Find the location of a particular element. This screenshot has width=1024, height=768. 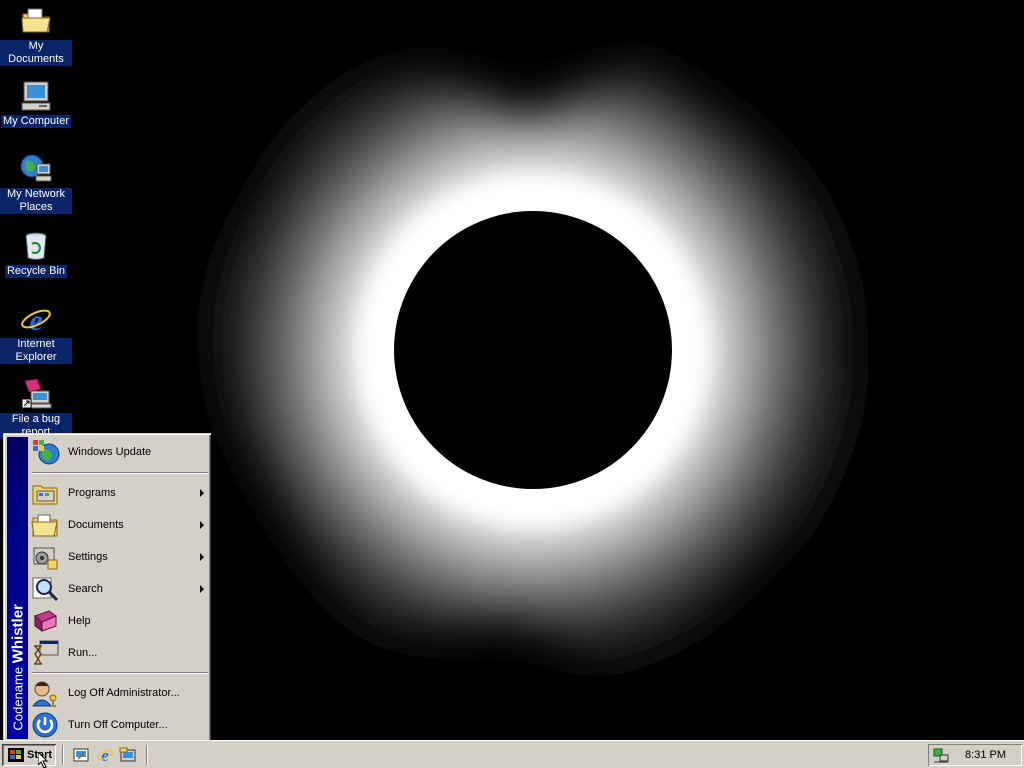

mouse-cursor-icon is located at coordinates (43, 760).